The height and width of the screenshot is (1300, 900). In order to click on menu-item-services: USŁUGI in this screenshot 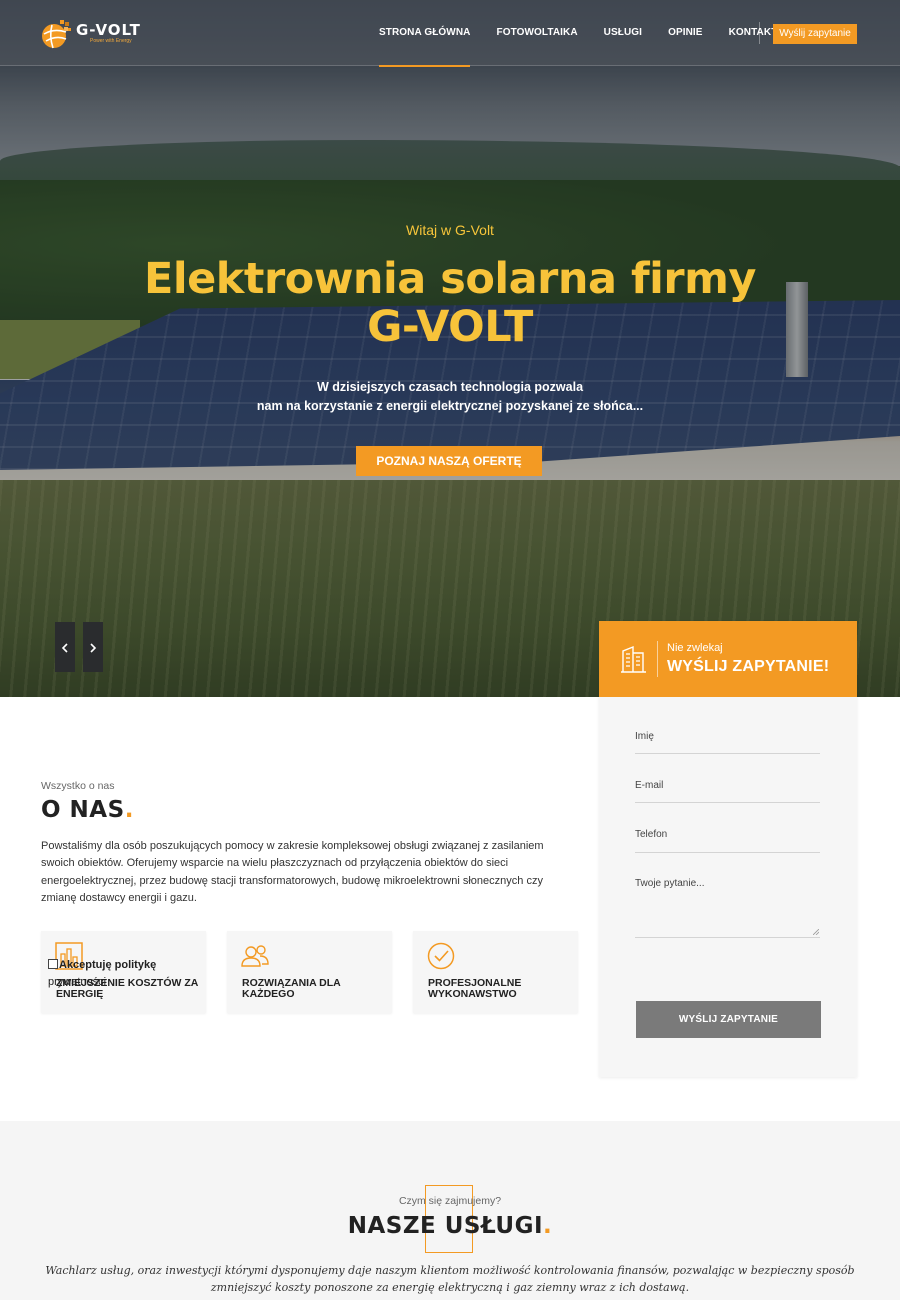, I will do `click(623, 33)`.